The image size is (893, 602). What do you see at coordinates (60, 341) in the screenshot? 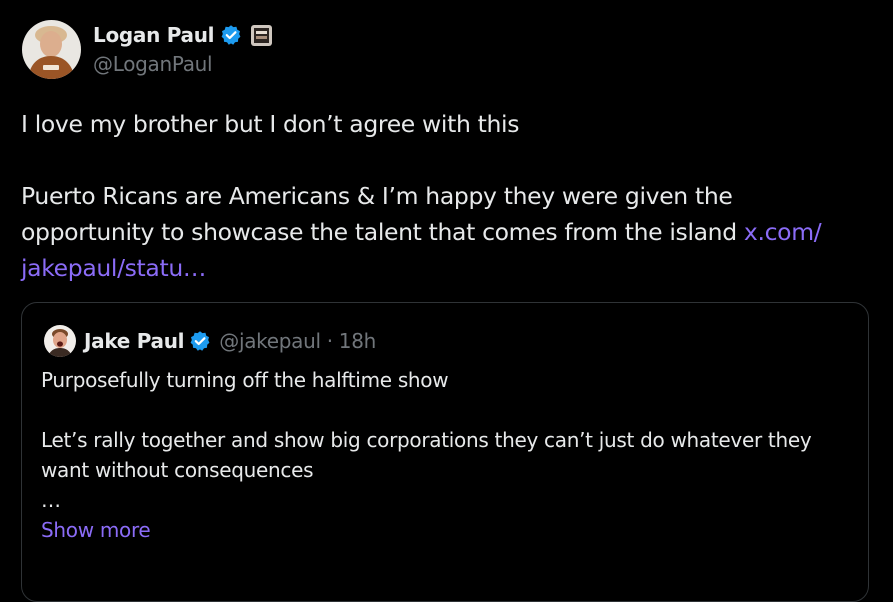
I see `quoted-author-avatar` at bounding box center [60, 341].